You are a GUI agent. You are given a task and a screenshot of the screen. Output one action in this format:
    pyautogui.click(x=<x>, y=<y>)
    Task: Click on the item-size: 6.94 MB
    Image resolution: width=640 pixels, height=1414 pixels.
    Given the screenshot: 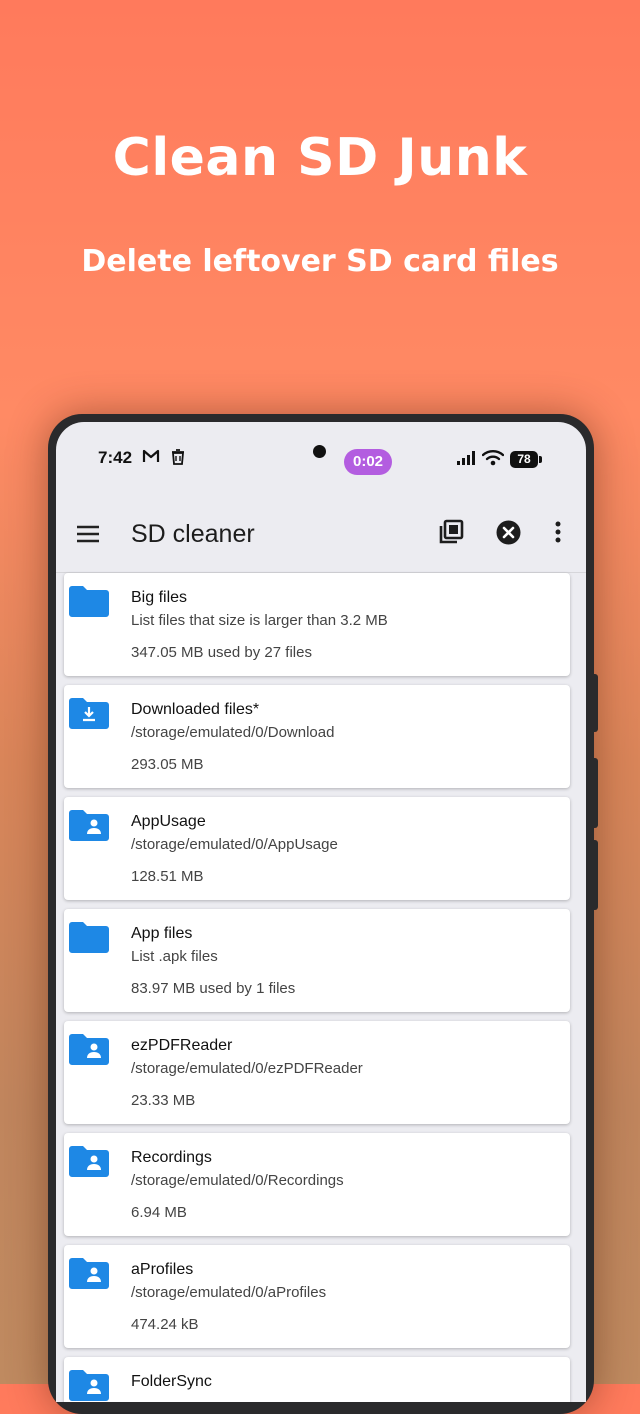 What is the action you would take?
    pyautogui.click(x=159, y=1212)
    